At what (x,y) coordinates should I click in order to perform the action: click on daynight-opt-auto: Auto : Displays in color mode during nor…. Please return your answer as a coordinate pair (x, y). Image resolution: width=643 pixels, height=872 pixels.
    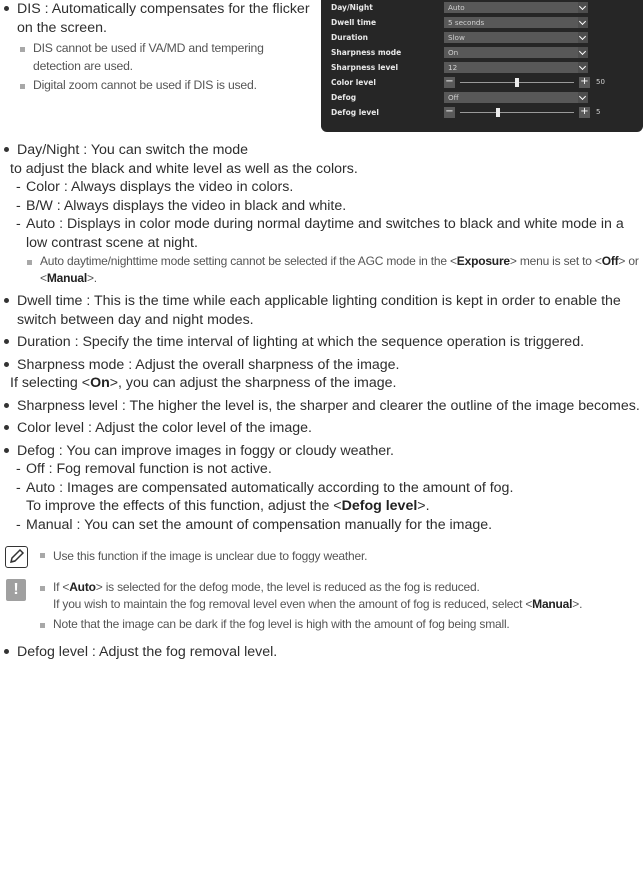
    Looking at the image, I should click on (321, 233).